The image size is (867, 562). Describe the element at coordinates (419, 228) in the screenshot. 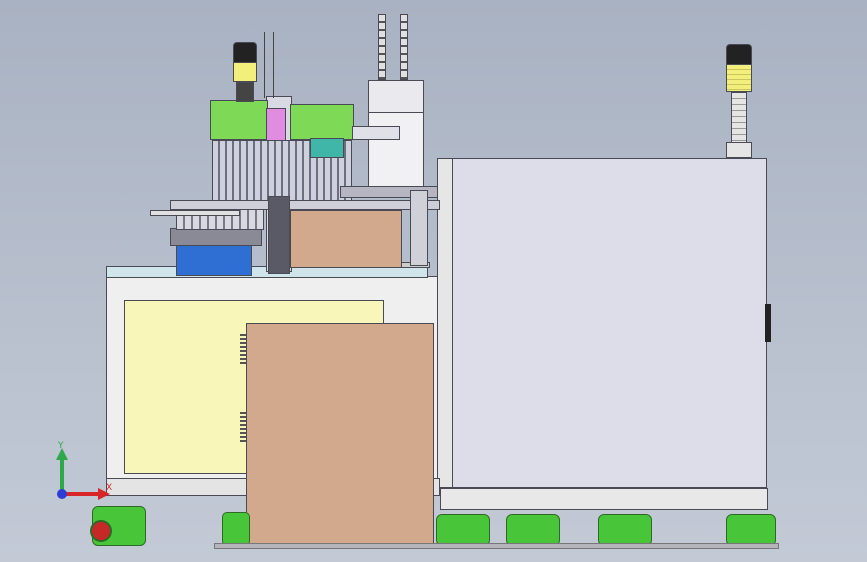

I see `side-guide` at that location.